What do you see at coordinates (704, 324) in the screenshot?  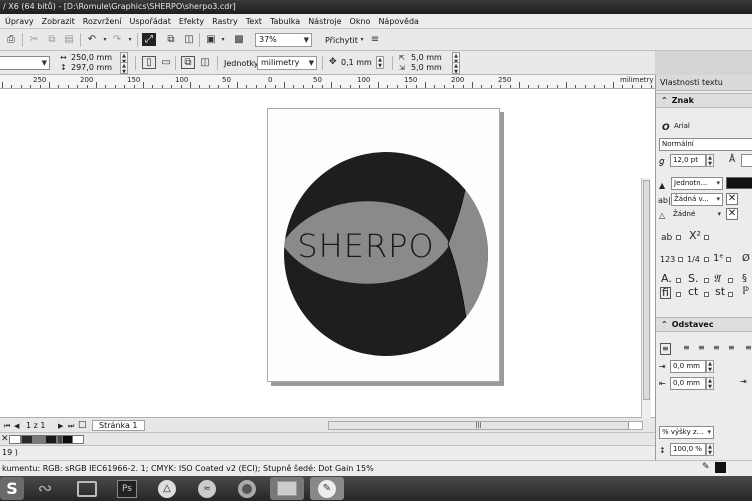 I see `section-paragraph: ⌃ Odstavec` at bounding box center [704, 324].